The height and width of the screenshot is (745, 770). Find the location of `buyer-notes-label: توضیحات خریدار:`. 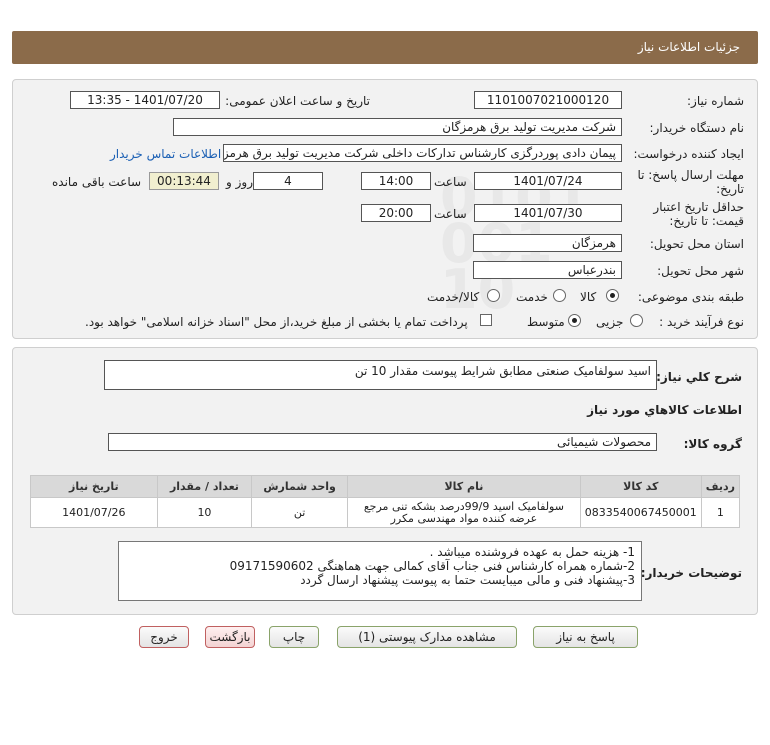

buyer-notes-label: توضیحات خریدار: is located at coordinates (691, 573).